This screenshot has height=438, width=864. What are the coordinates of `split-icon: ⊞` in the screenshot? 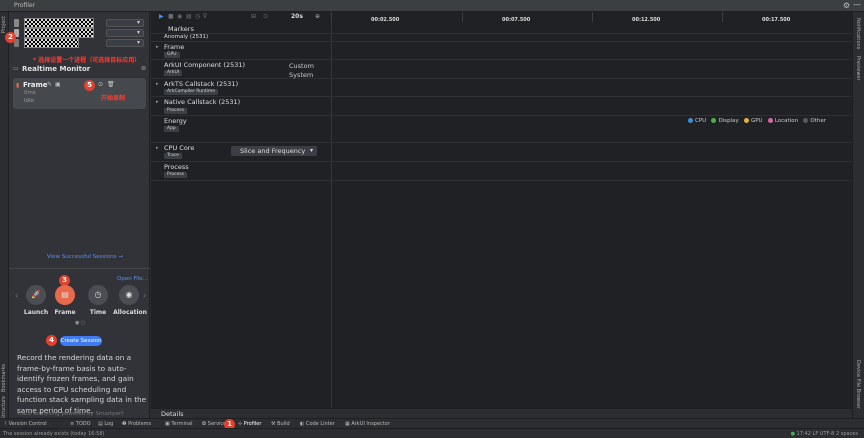 It's located at (253, 16).